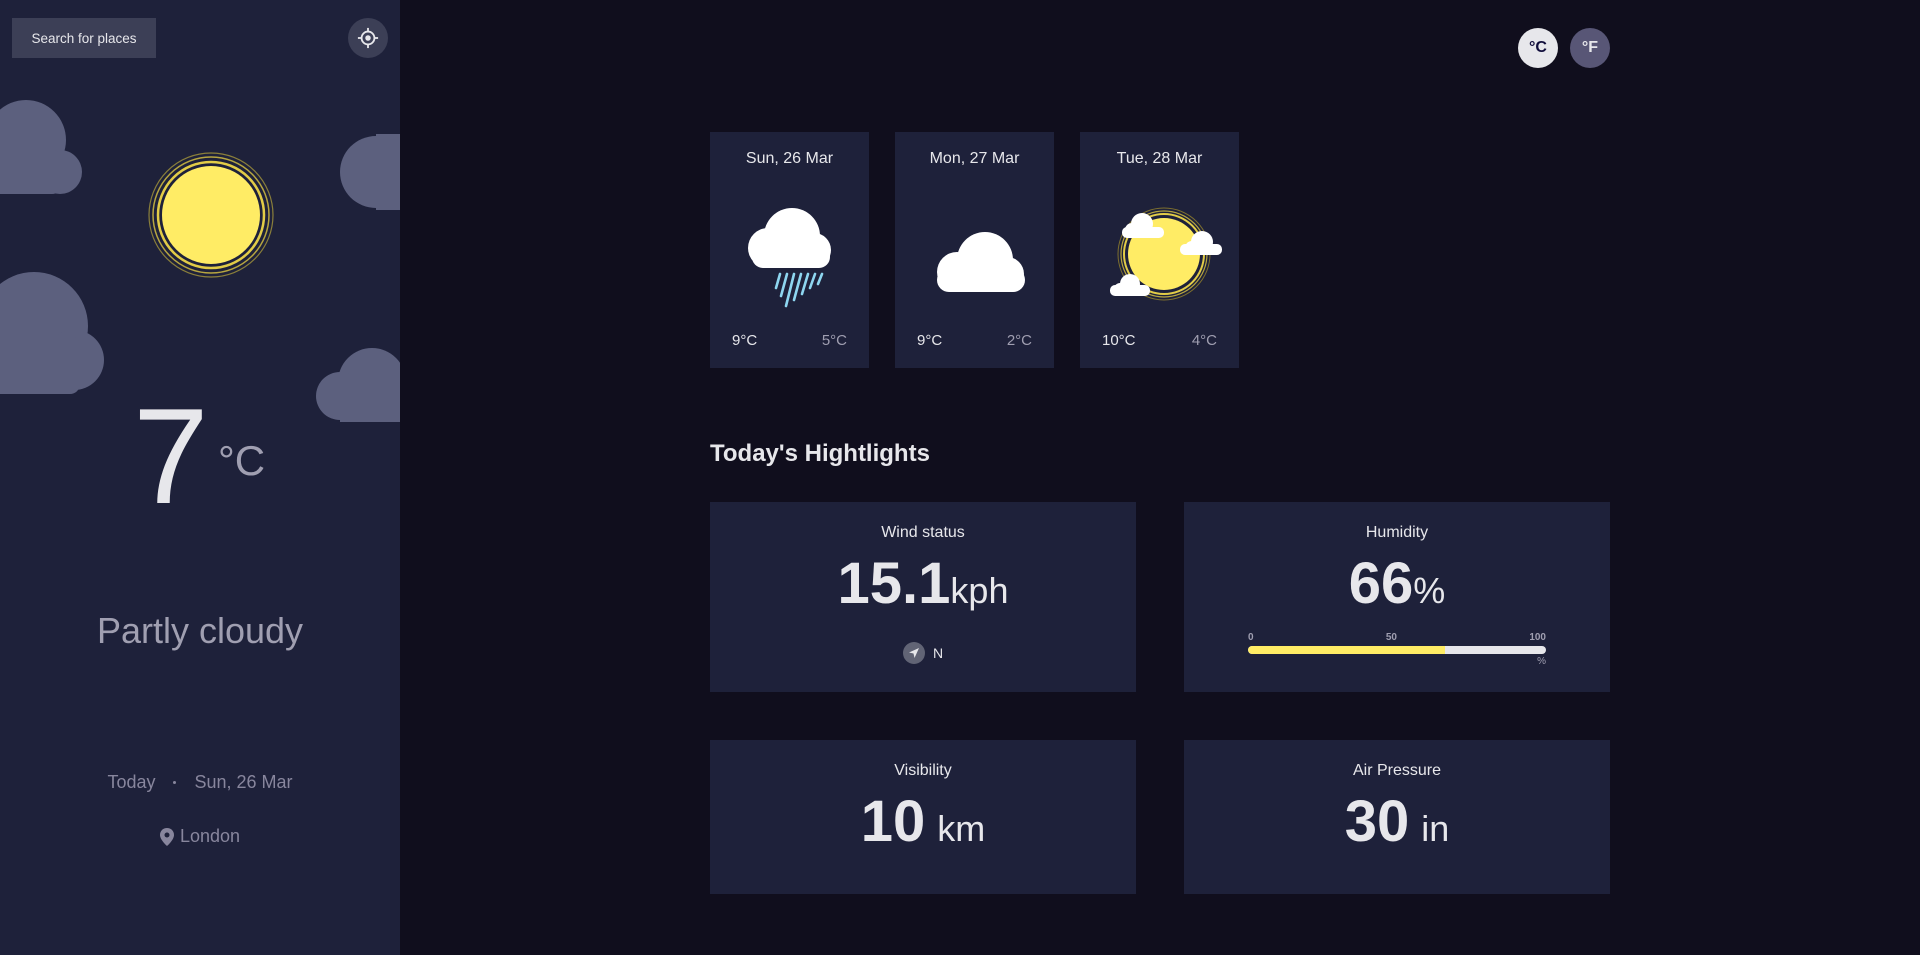 Image resolution: width=1920 pixels, height=955 pixels. Describe the element at coordinates (923, 770) in the screenshot. I see `card-title: Visibility` at that location.